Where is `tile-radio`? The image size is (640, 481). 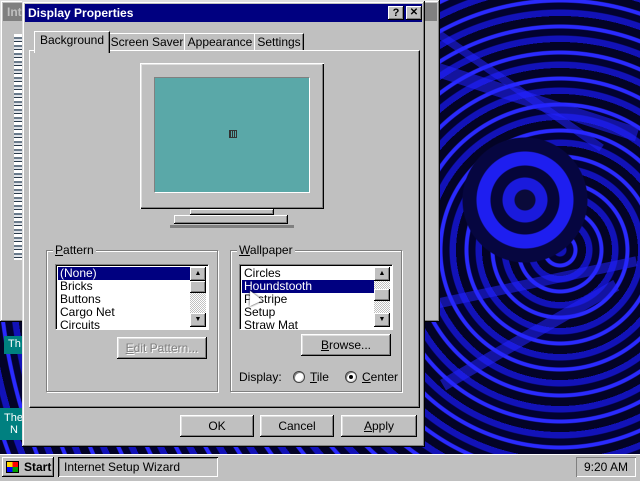 tile-radio is located at coordinates (299, 377).